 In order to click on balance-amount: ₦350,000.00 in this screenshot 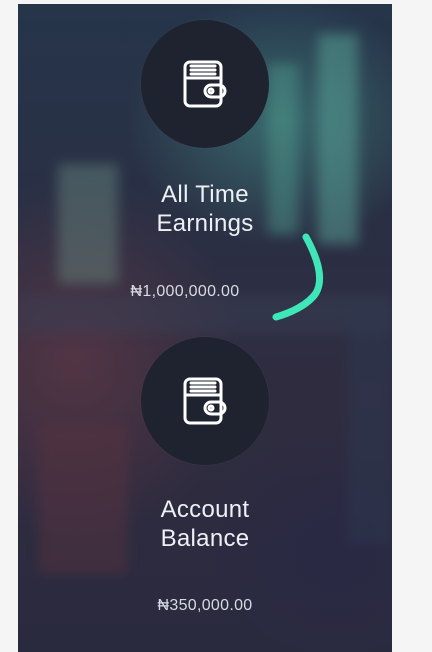, I will do `click(205, 605)`.